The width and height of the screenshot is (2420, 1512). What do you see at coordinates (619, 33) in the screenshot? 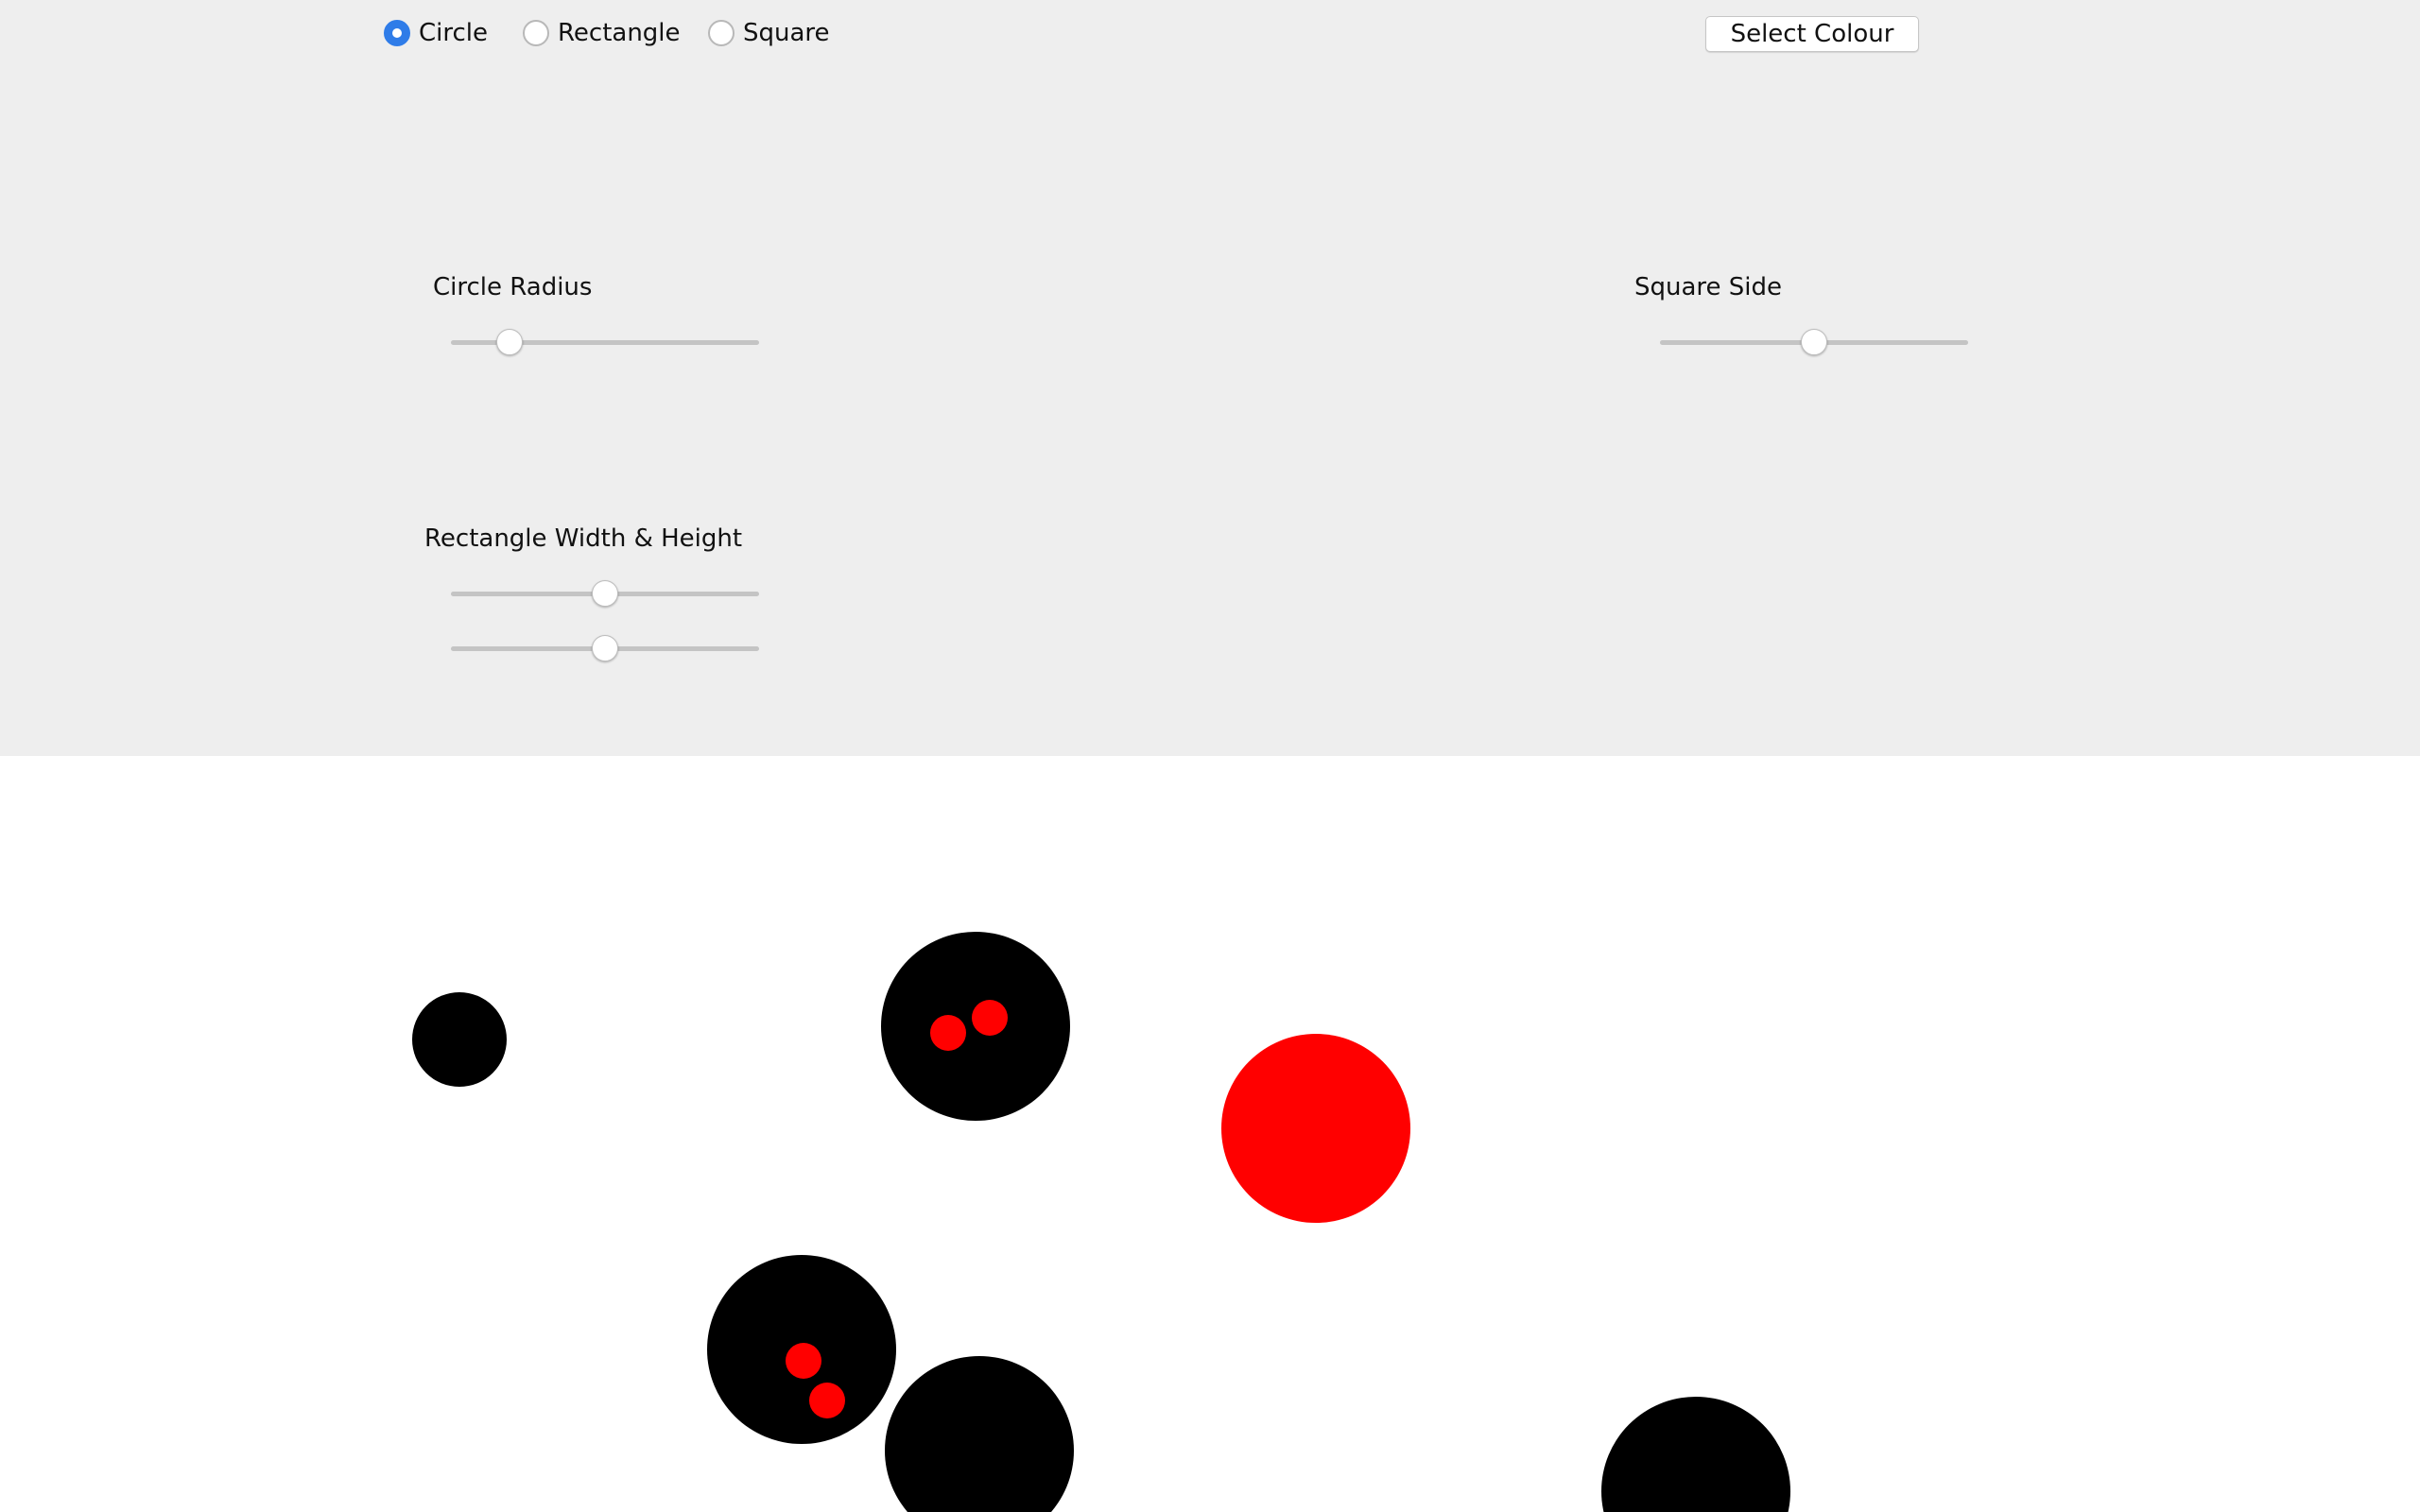
I see `rectangle-radio-label: Rectangle` at bounding box center [619, 33].